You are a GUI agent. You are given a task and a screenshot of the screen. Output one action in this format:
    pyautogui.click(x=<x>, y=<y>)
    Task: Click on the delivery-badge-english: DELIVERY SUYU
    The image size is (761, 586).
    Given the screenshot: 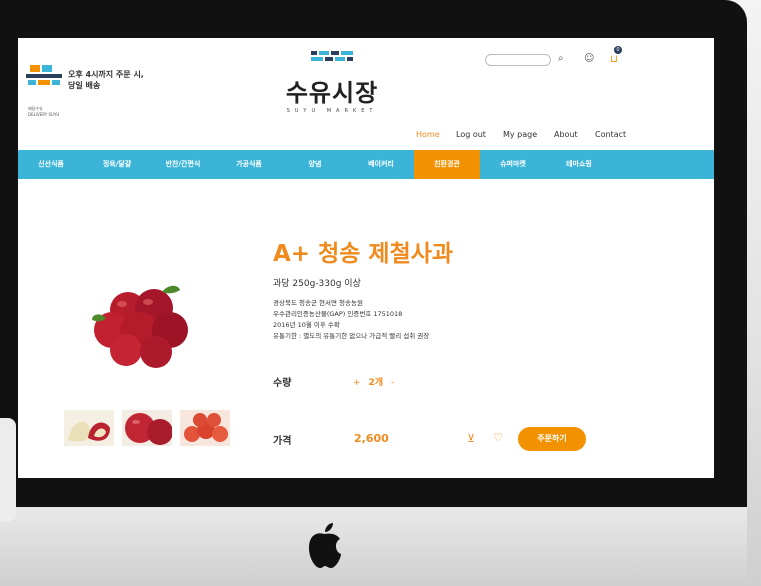 What is the action you would take?
    pyautogui.click(x=44, y=114)
    